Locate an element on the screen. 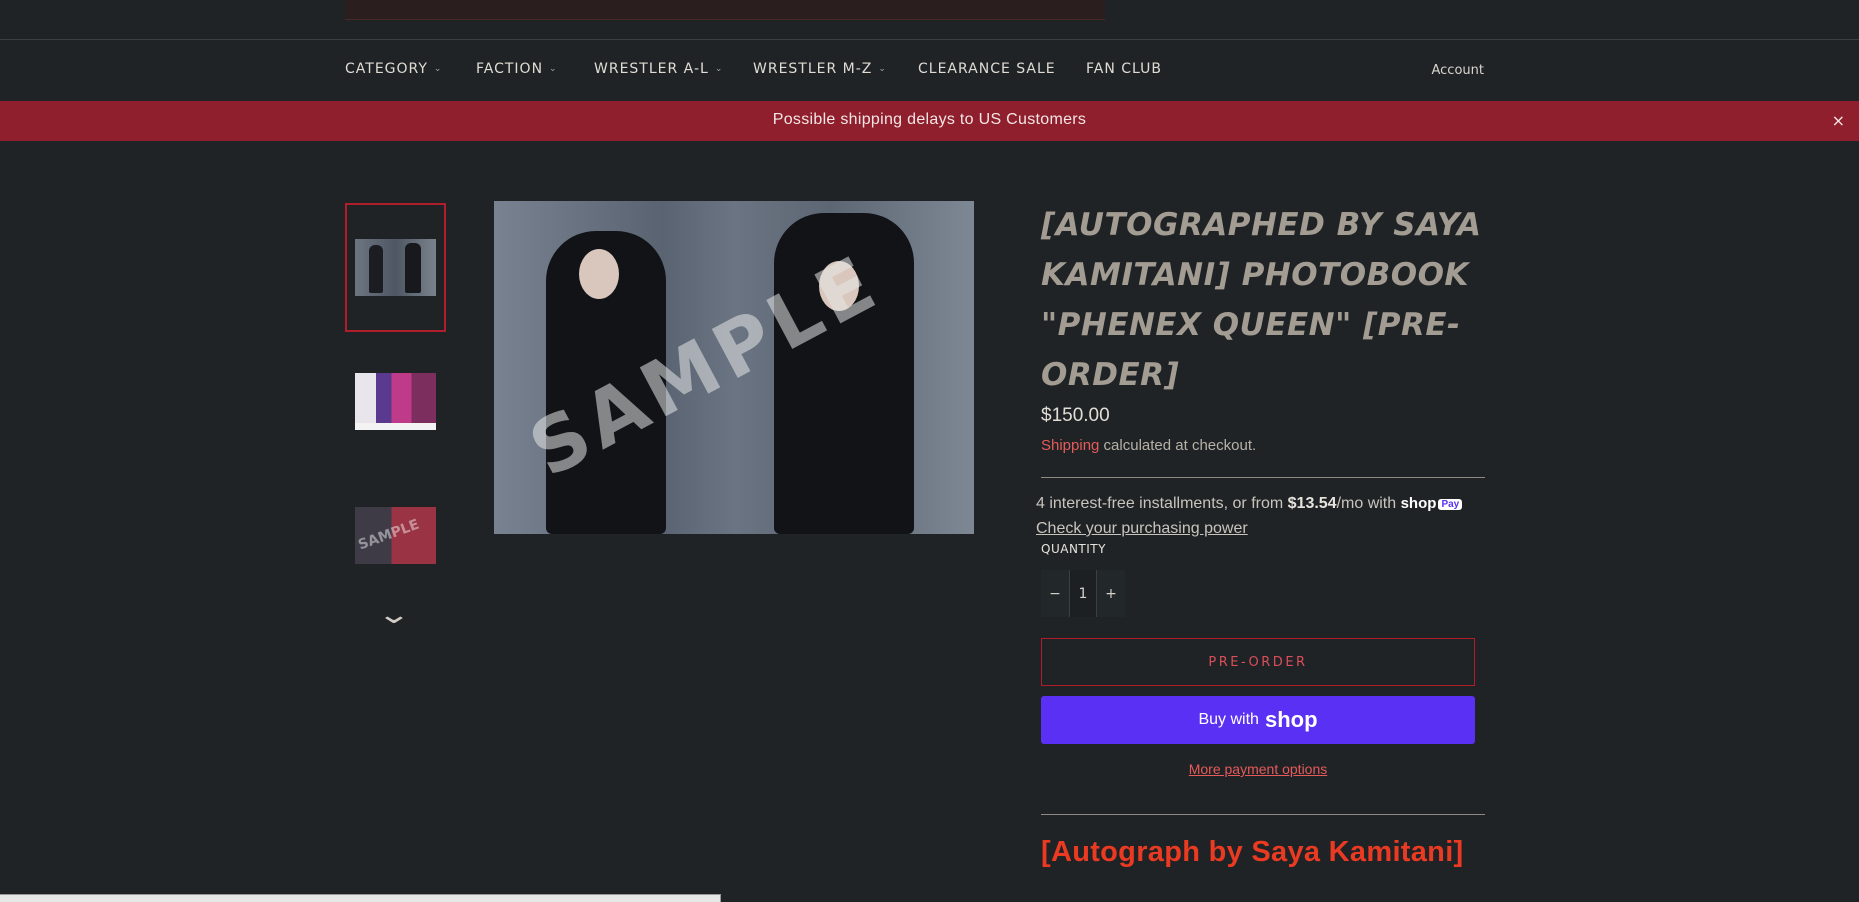 The width and height of the screenshot is (1859, 902). nav-item-wrestler-m-z: WRESTLER M-Z ⌄ is located at coordinates (820, 69).